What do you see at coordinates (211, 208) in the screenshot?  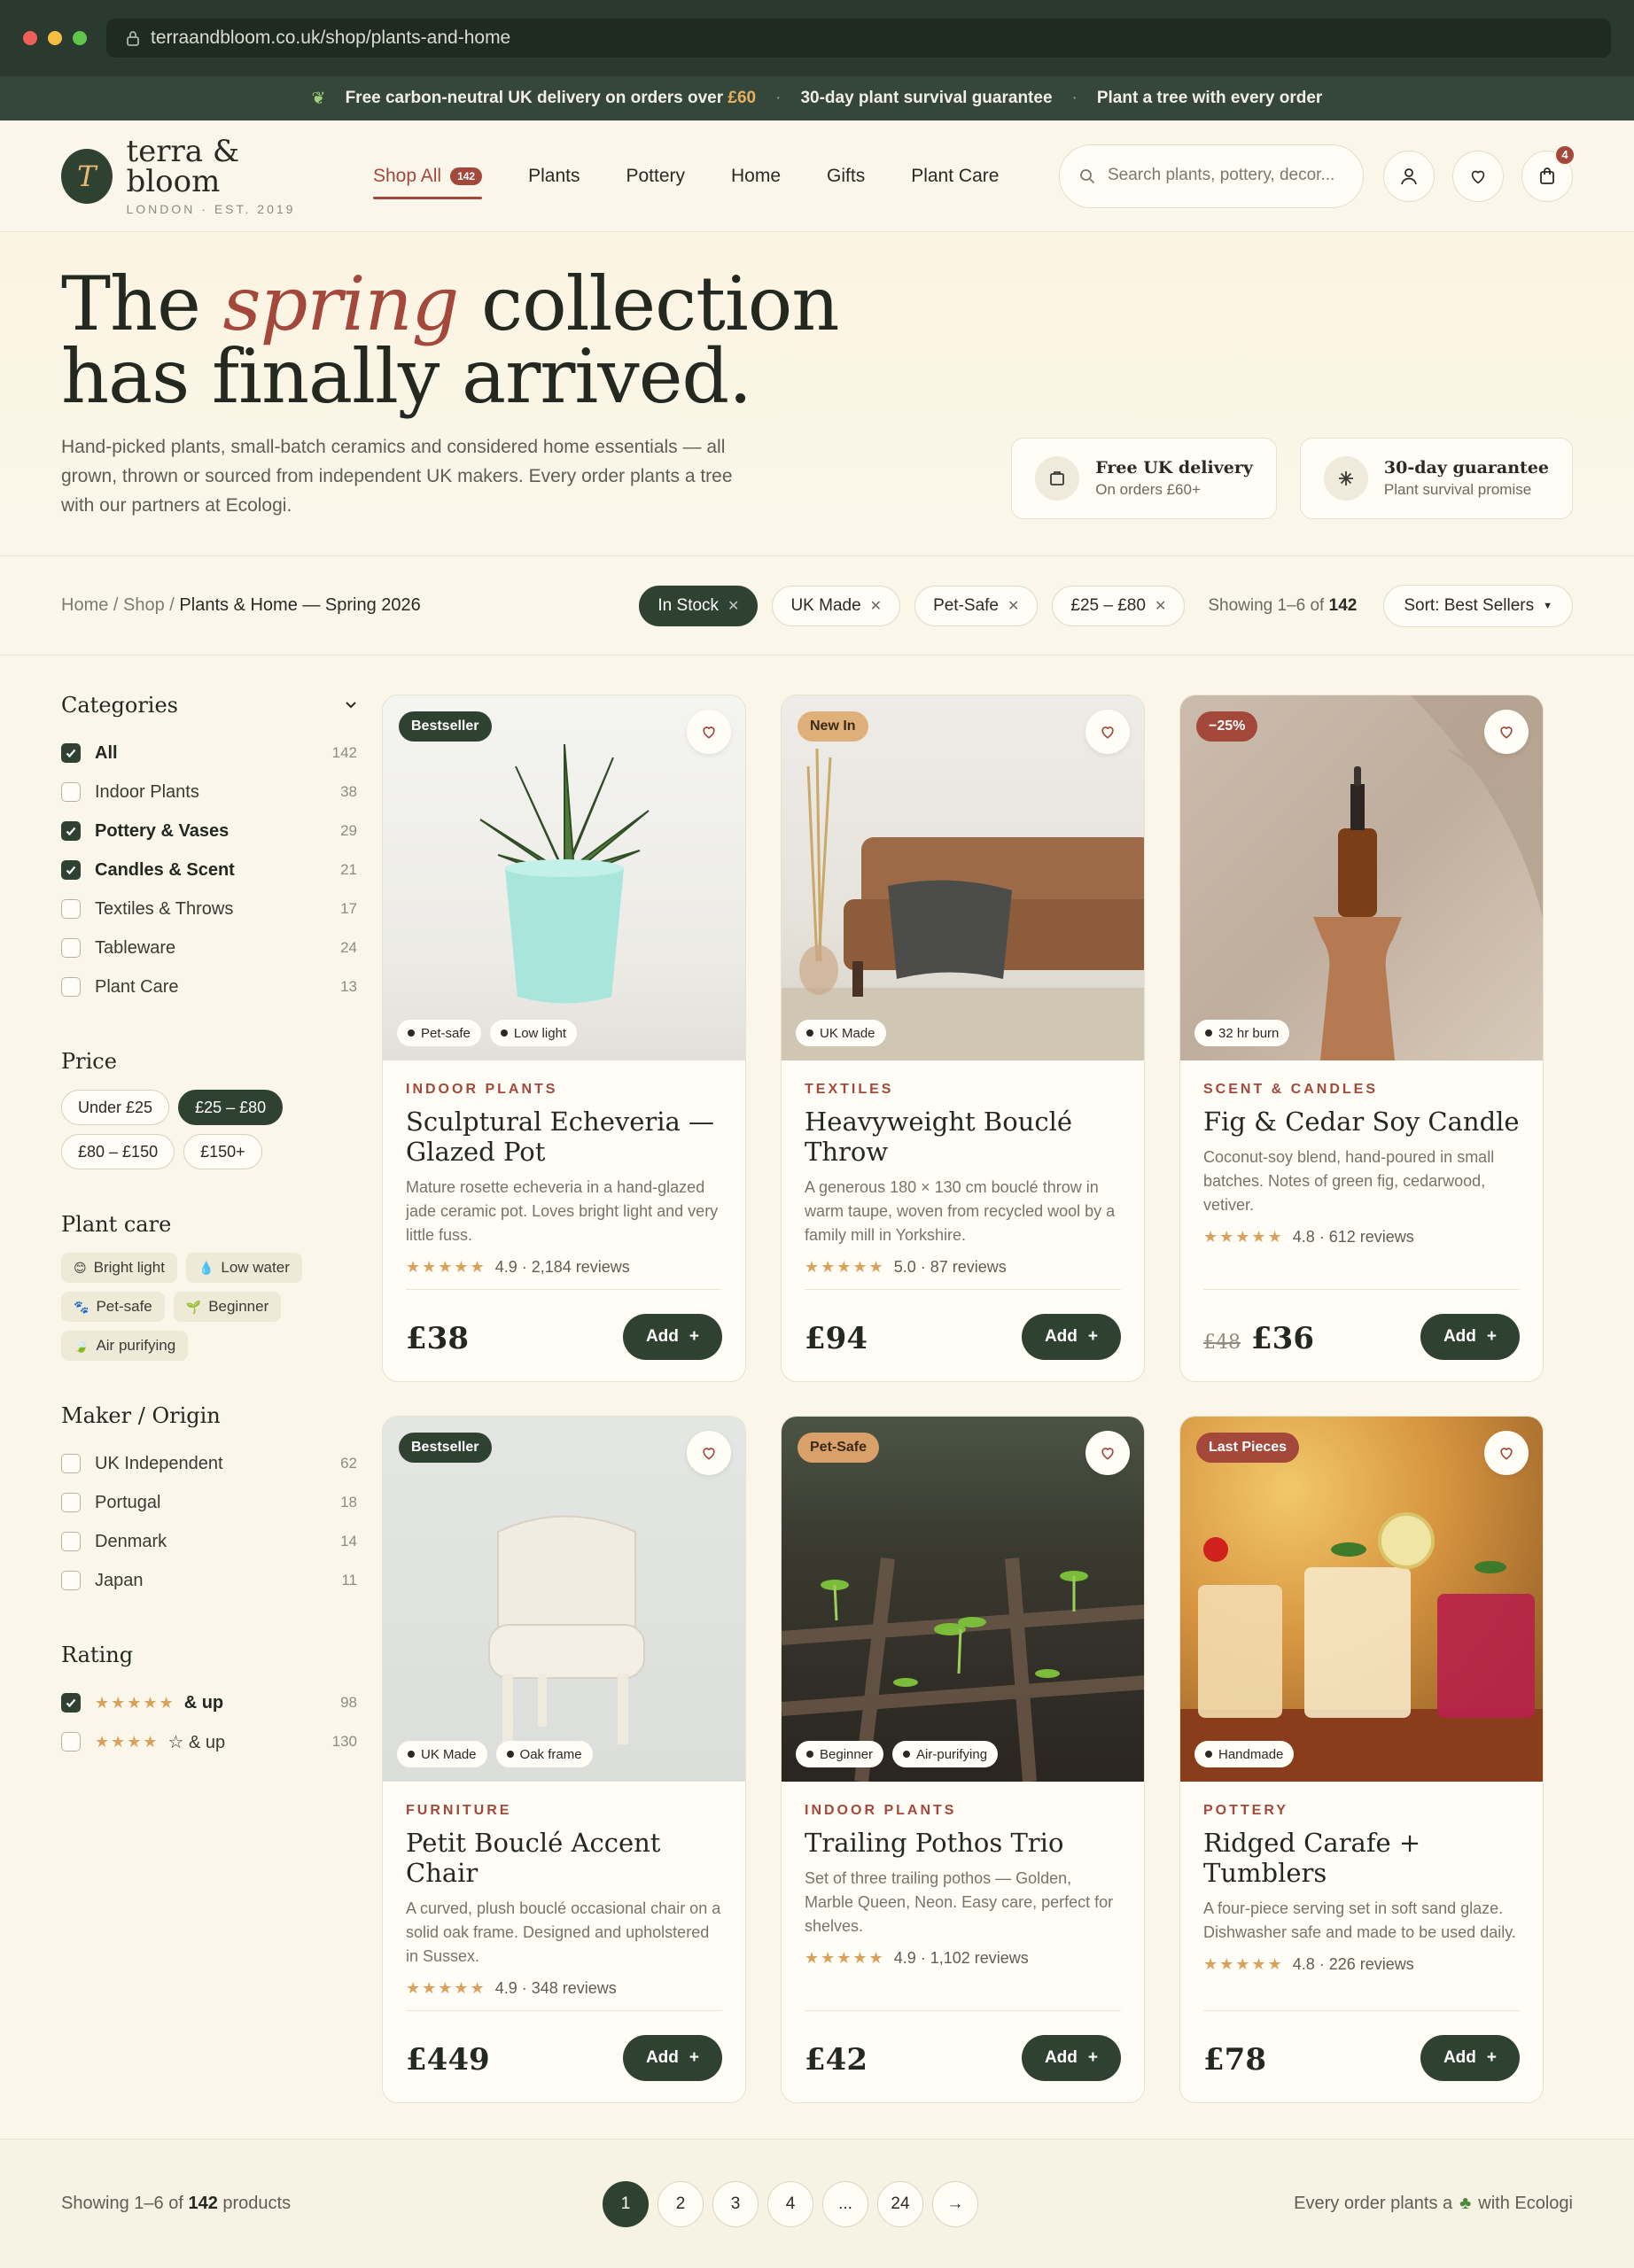 I see `brand-tagline: LONDON · EST. 2019` at bounding box center [211, 208].